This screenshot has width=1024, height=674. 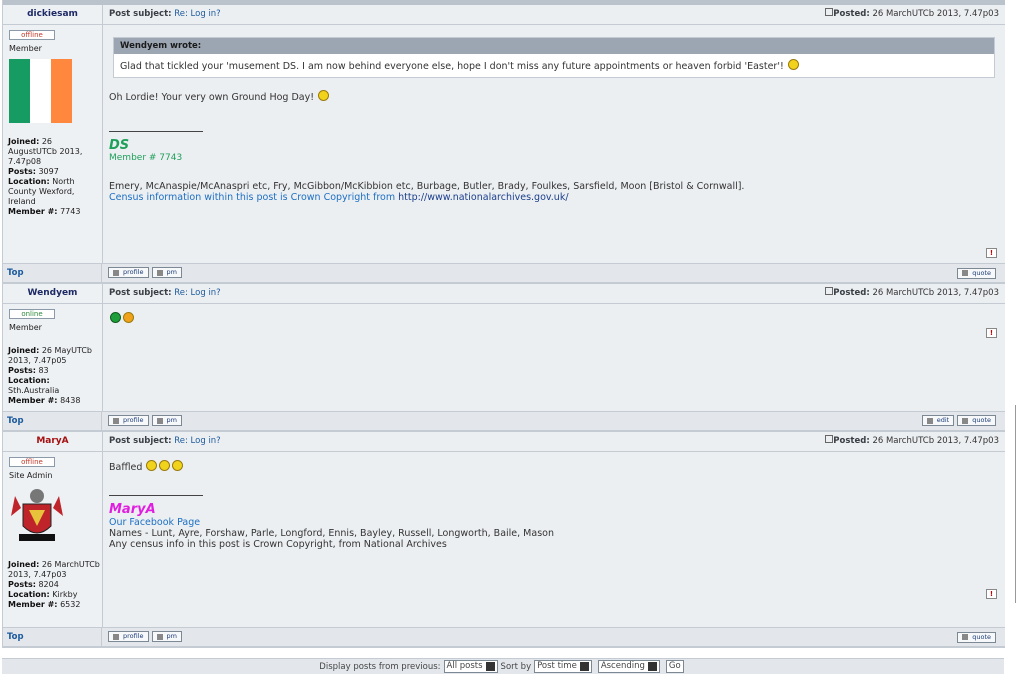 What do you see at coordinates (380, 666) in the screenshot?
I see `display-label: Display posts from previous:` at bounding box center [380, 666].